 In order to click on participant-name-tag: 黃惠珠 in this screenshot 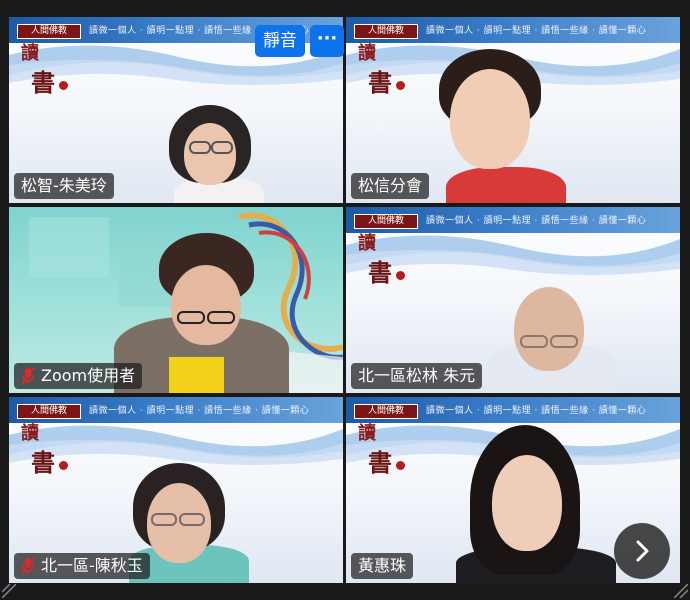, I will do `click(382, 566)`.